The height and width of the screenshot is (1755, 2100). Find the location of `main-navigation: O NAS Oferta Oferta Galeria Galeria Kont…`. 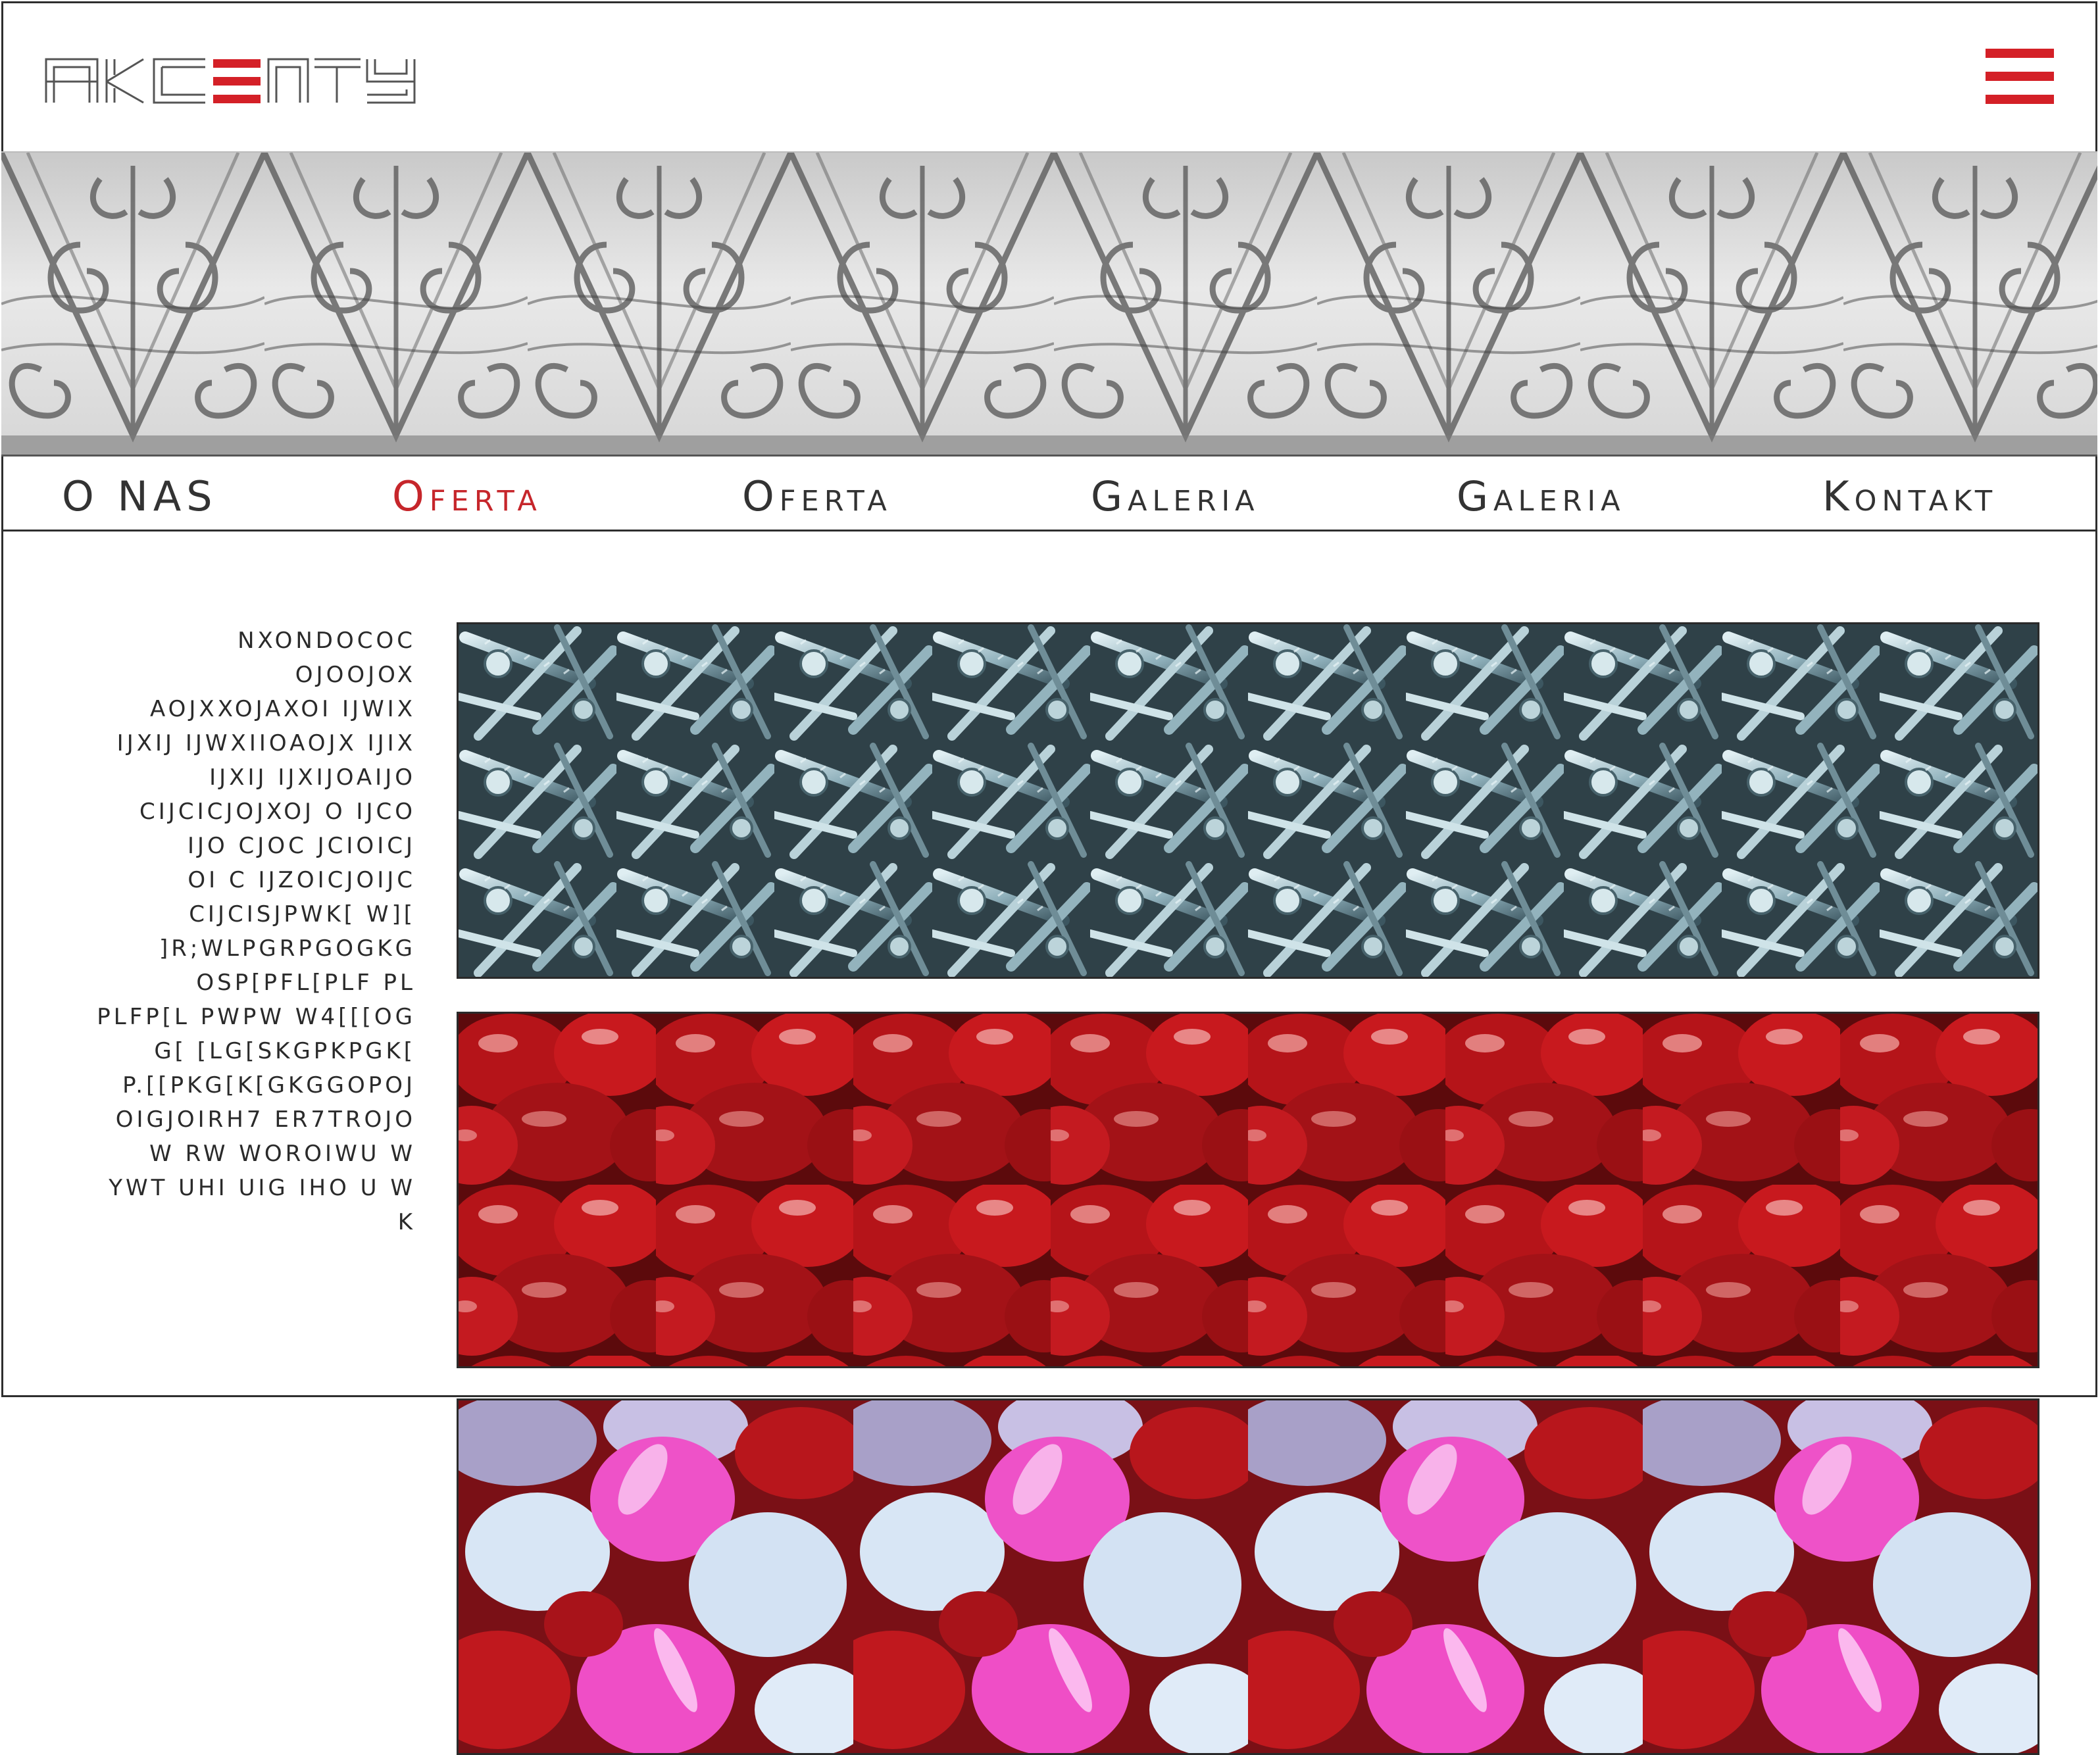

main-navigation: O NAS Oferta Oferta Galeria Galeria Kont… is located at coordinates (1049, 494).